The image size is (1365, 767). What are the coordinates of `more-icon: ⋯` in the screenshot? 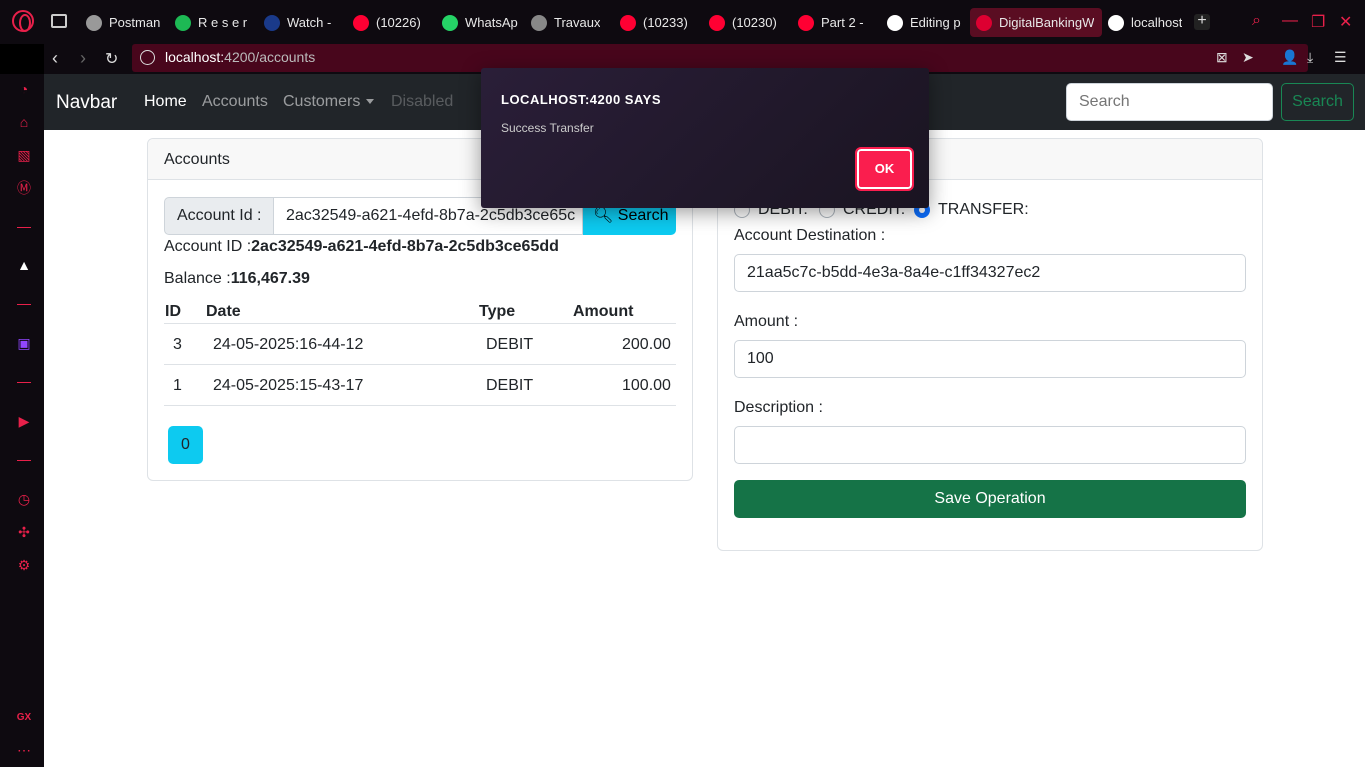 It's located at (24, 750).